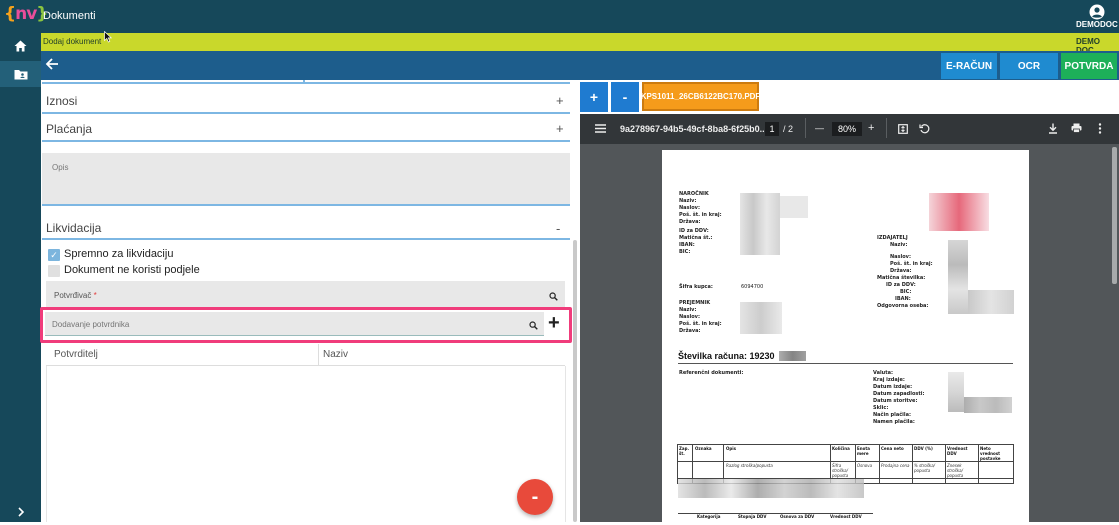  Describe the element at coordinates (900, 257) in the screenshot. I see `izdajatelj-field: Naslov:` at that location.